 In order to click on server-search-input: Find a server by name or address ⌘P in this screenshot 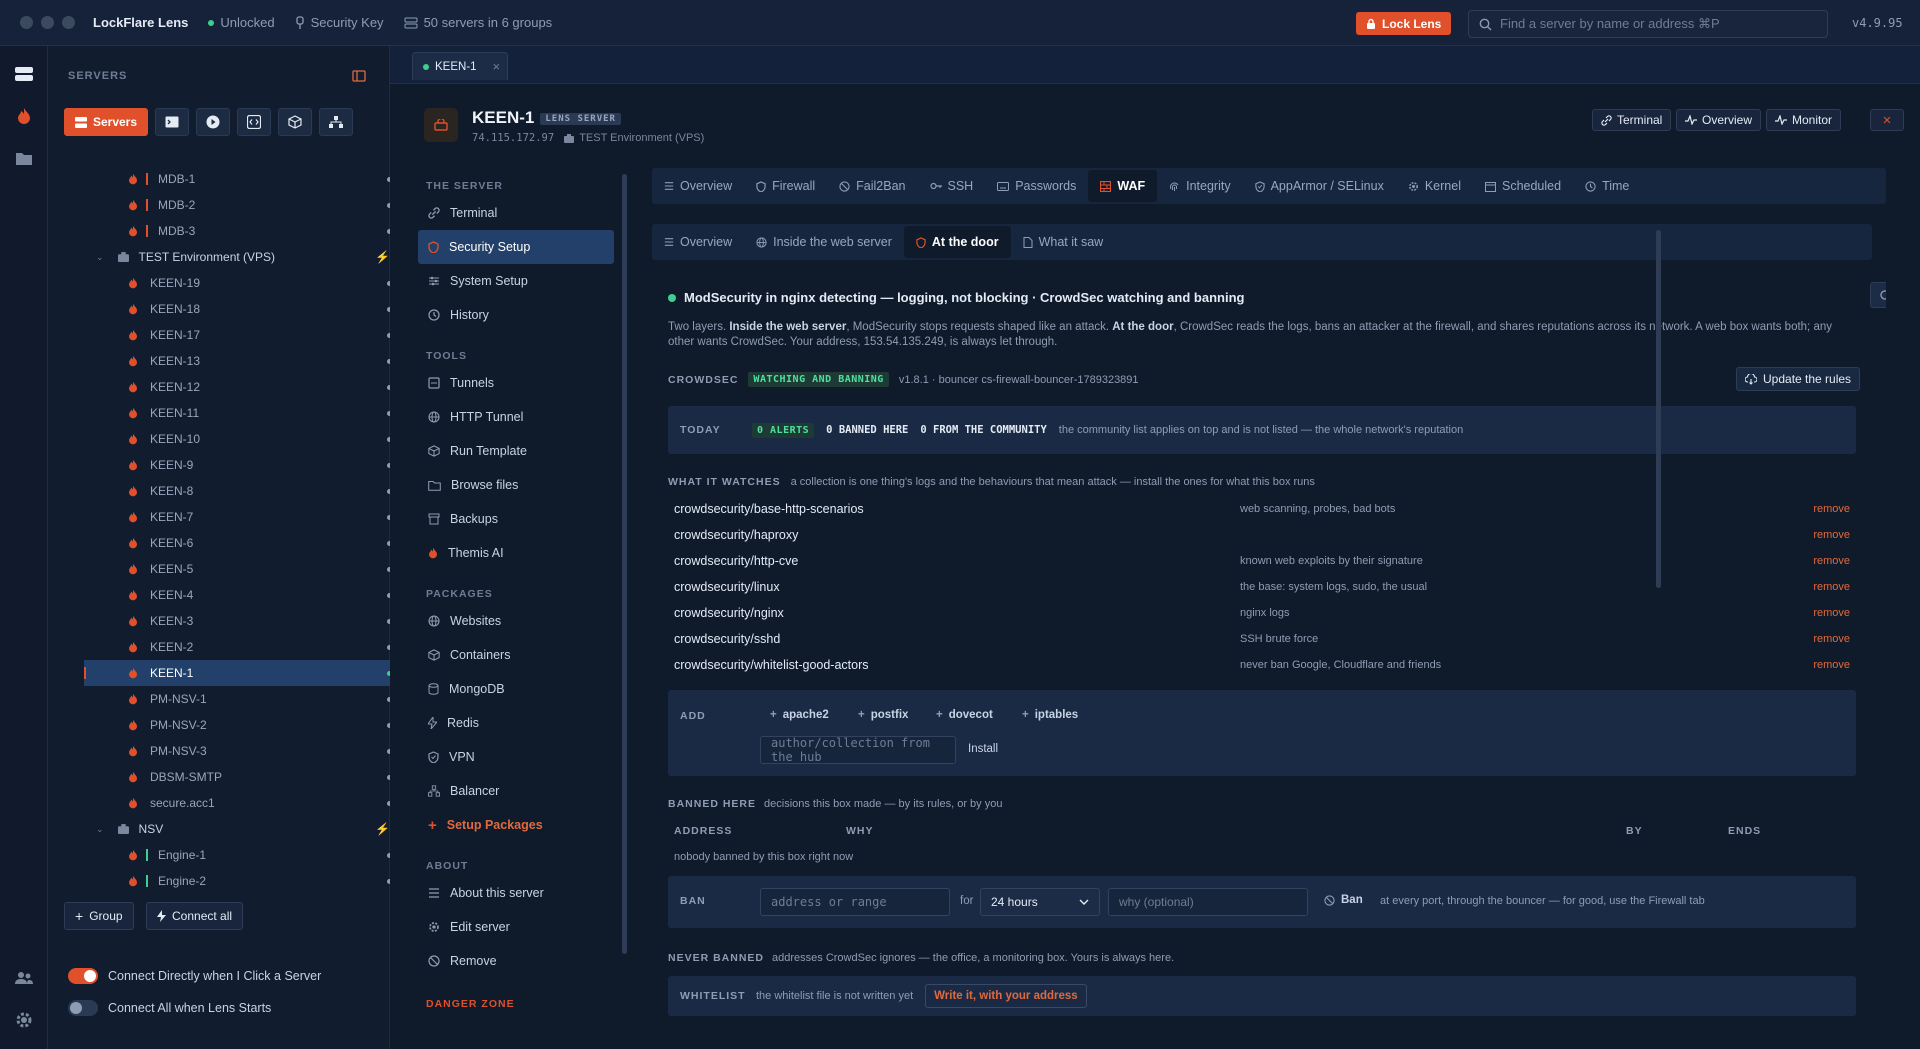, I will do `click(1648, 24)`.